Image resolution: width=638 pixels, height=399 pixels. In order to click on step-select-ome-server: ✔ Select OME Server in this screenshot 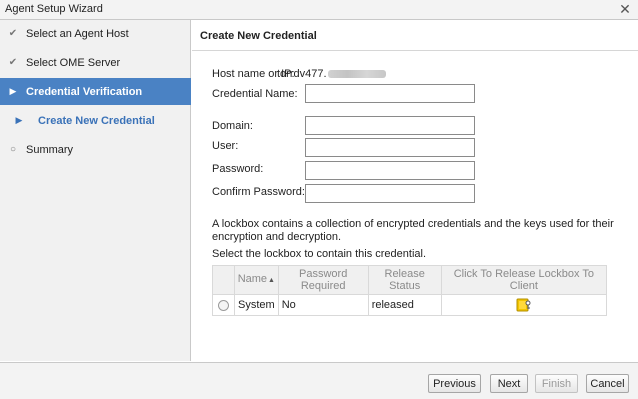, I will do `click(95, 62)`.